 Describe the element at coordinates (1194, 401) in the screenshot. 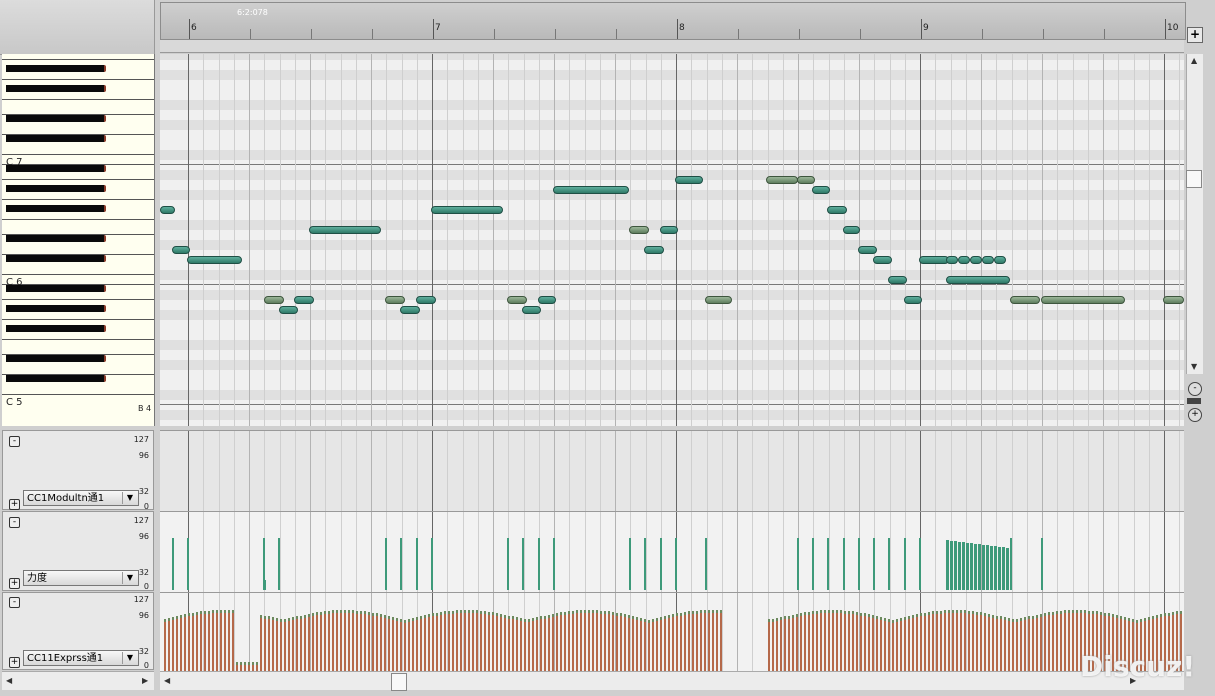

I see `zoom-slider` at that location.